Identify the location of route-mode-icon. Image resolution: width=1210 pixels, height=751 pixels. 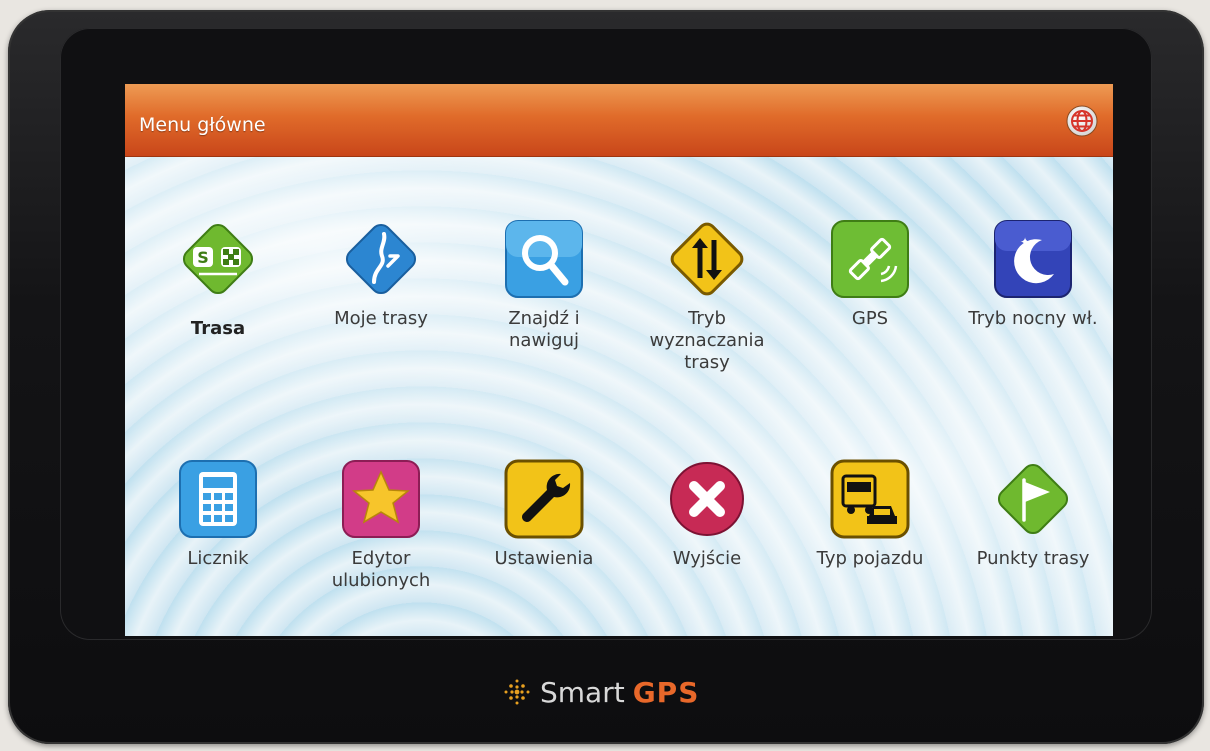
(707, 259).